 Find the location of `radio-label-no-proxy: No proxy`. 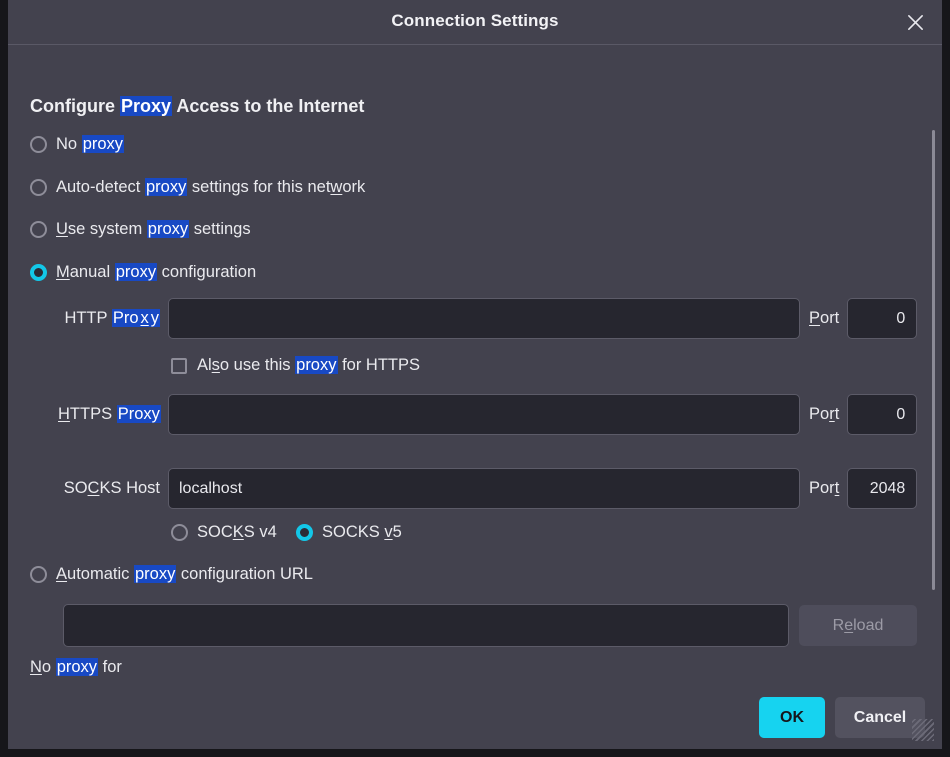

radio-label-no-proxy: No proxy is located at coordinates (90, 144).